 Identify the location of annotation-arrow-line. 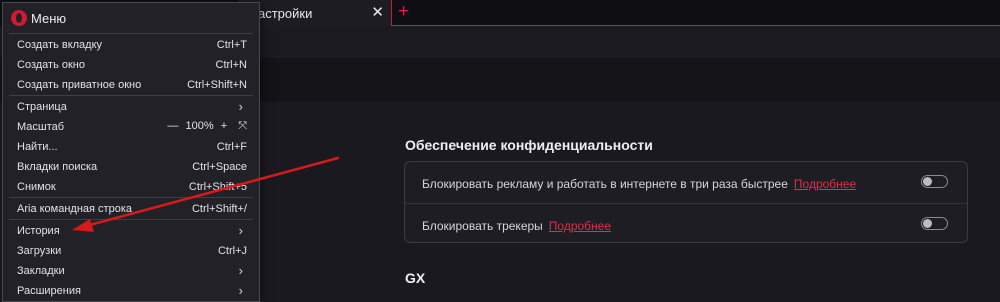
(212, 192).